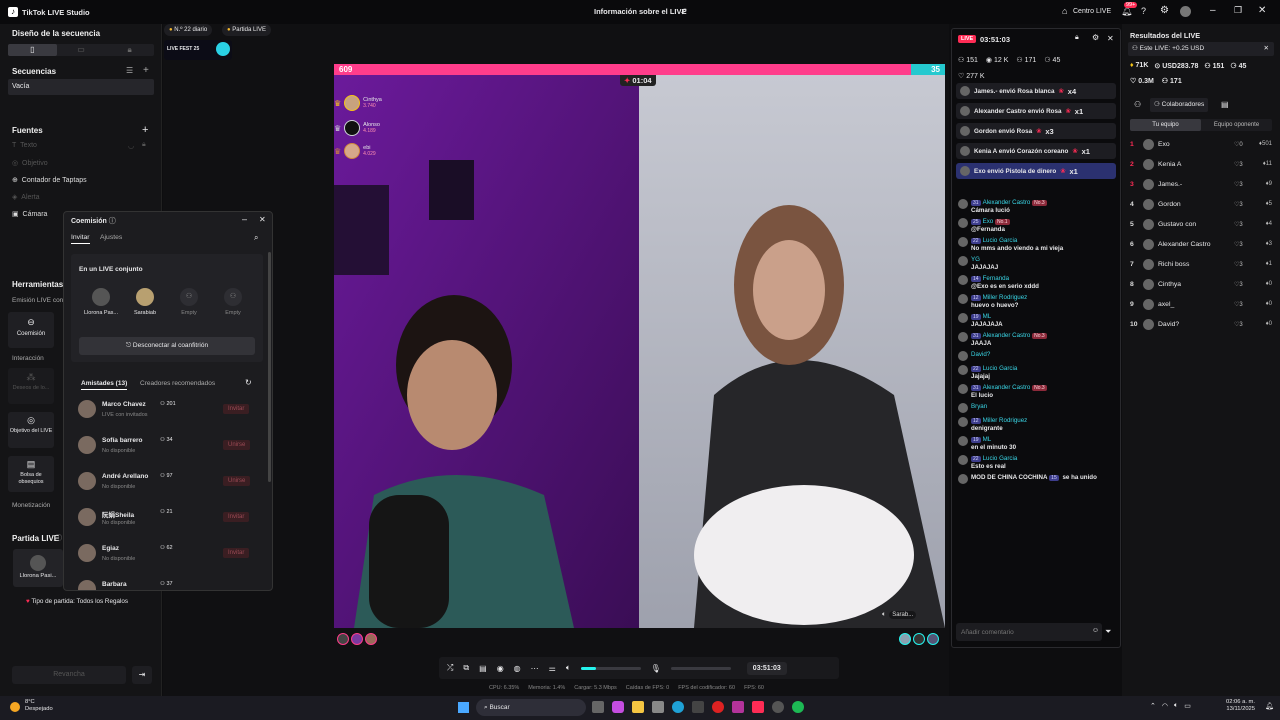 The image size is (1280, 720). What do you see at coordinates (1240, 706) in the screenshot?
I see `clock: 02:06 a. m. 13/11/2025` at bounding box center [1240, 706].